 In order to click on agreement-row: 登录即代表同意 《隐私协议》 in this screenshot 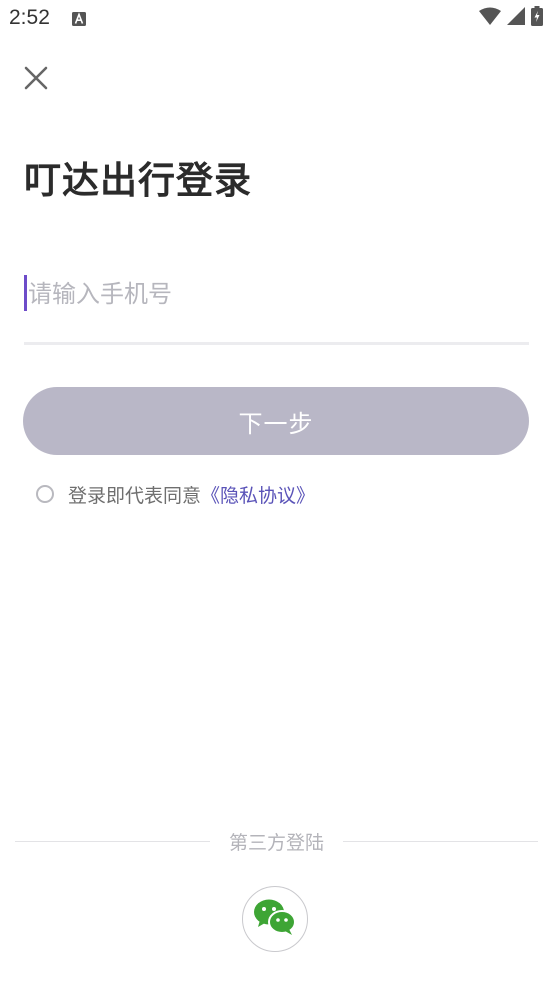, I will do `click(175, 494)`.